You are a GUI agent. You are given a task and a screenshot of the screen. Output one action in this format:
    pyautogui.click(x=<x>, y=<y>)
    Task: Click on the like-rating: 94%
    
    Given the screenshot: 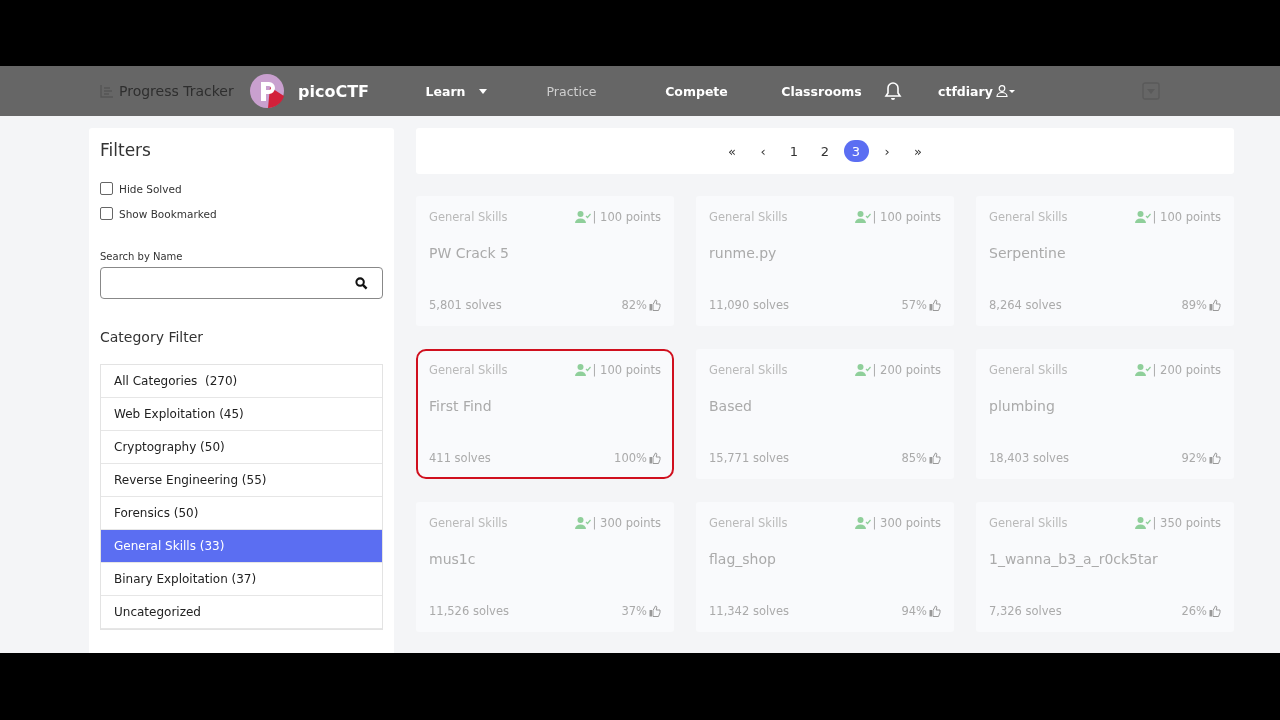 What is the action you would take?
    pyautogui.click(x=914, y=611)
    